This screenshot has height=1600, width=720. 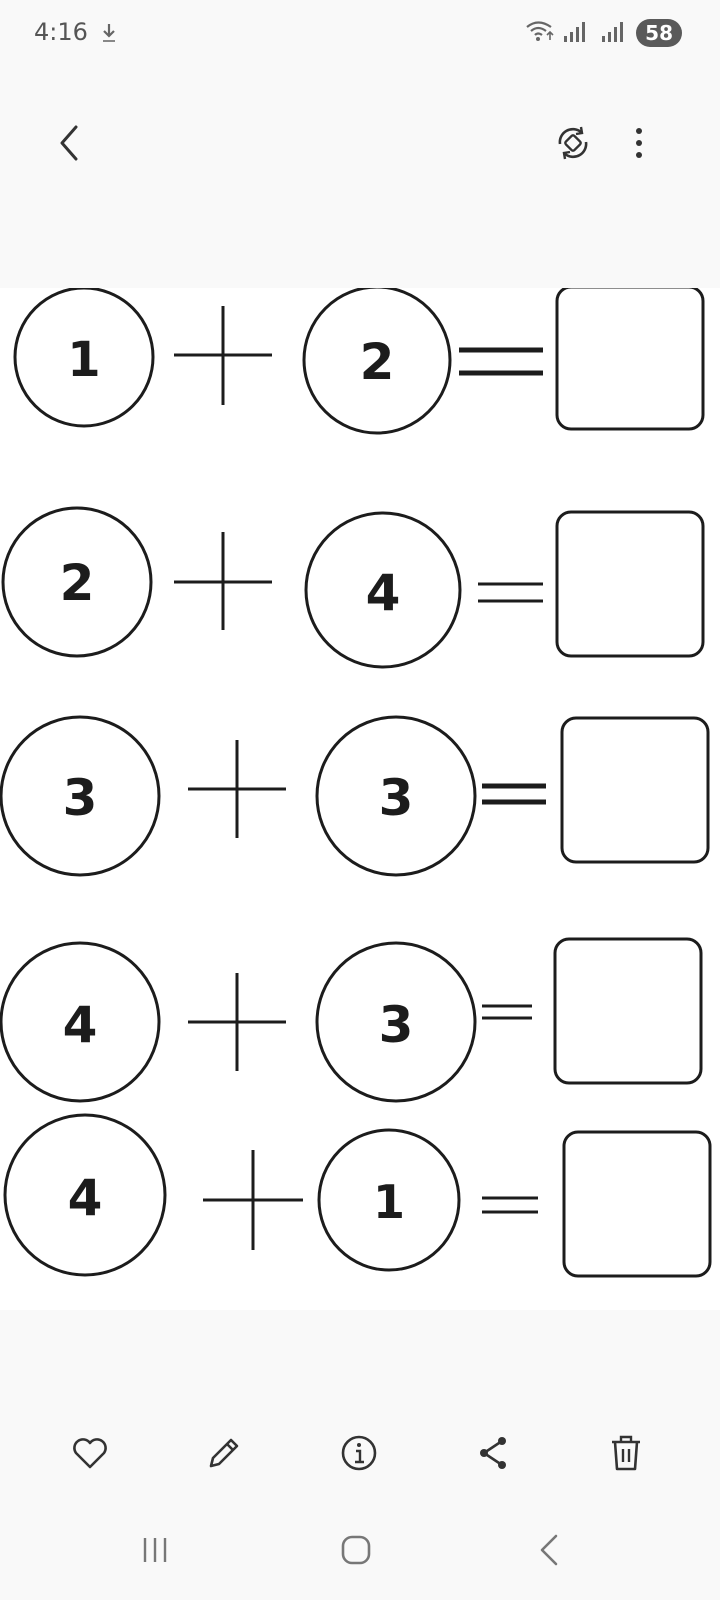 I want to click on equation-row: 4 1, so click(x=357, y=1195).